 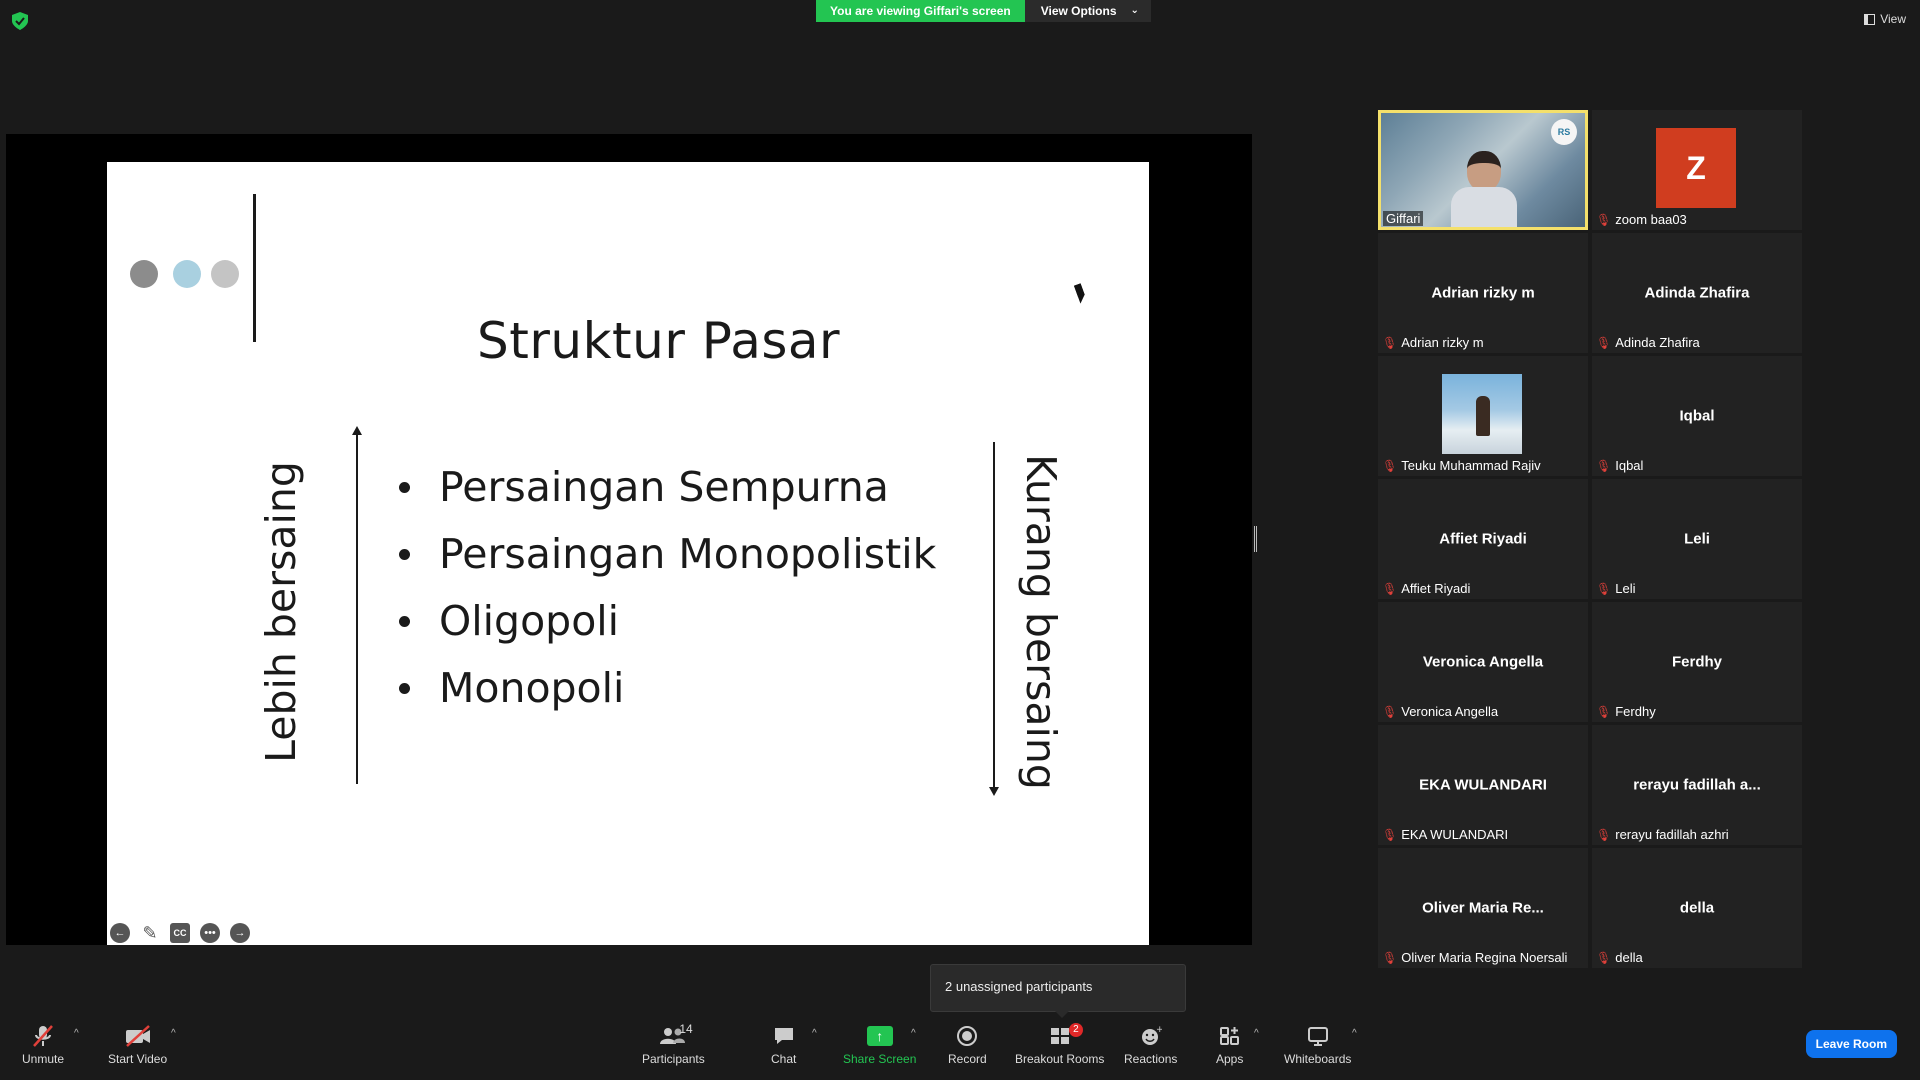 I want to click on chevron-down-icon: ⌄, so click(x=1134, y=10).